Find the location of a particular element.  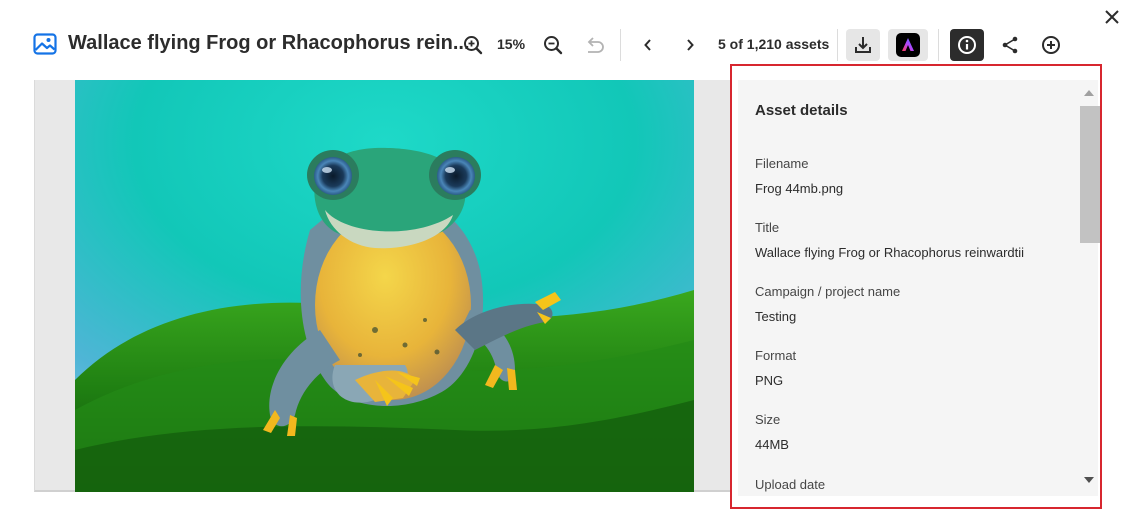

add-circle-icon is located at coordinates (1051, 45).